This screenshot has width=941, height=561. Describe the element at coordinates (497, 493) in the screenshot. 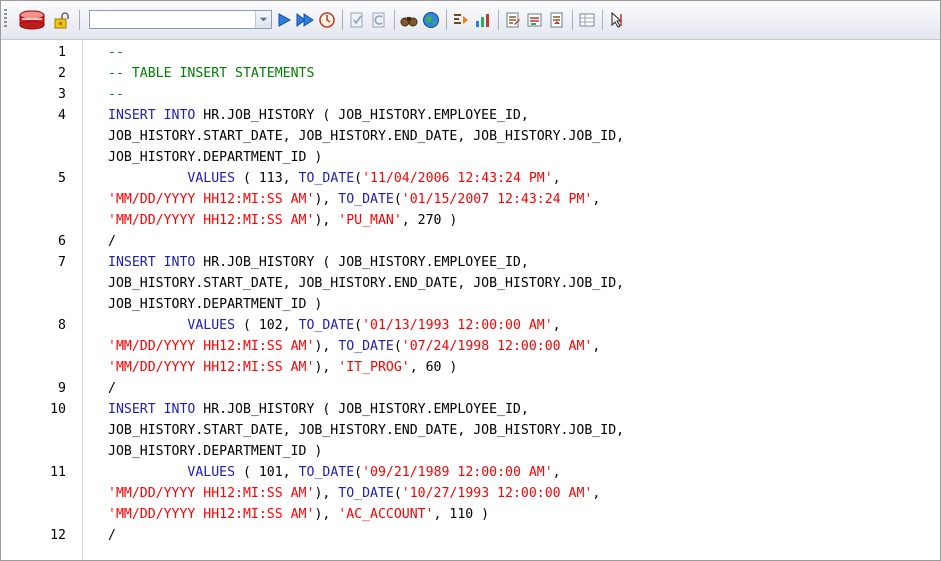

I see `code-token-string: '10/27/1993 12:00:00 AM'` at that location.